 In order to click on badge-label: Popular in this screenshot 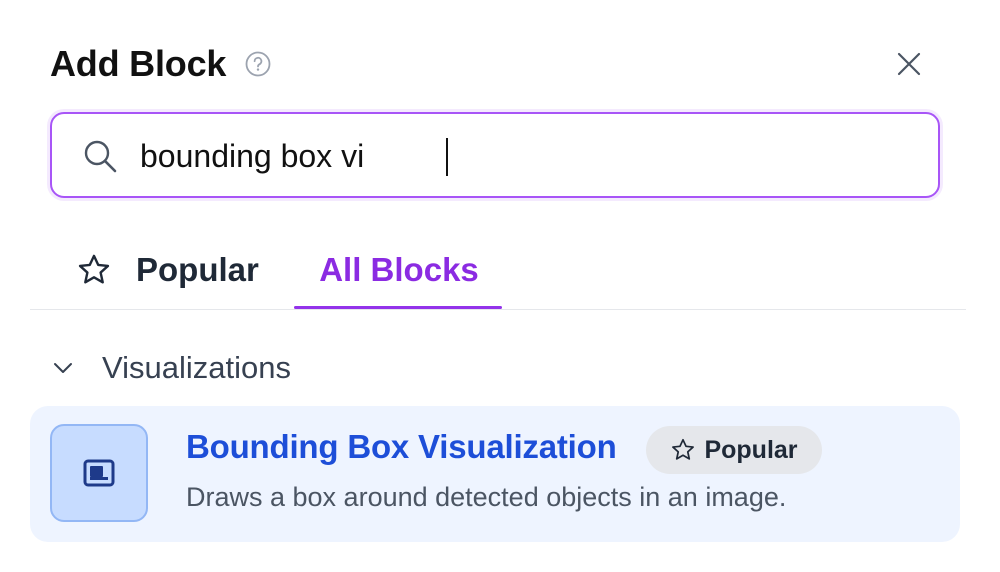, I will do `click(751, 449)`.